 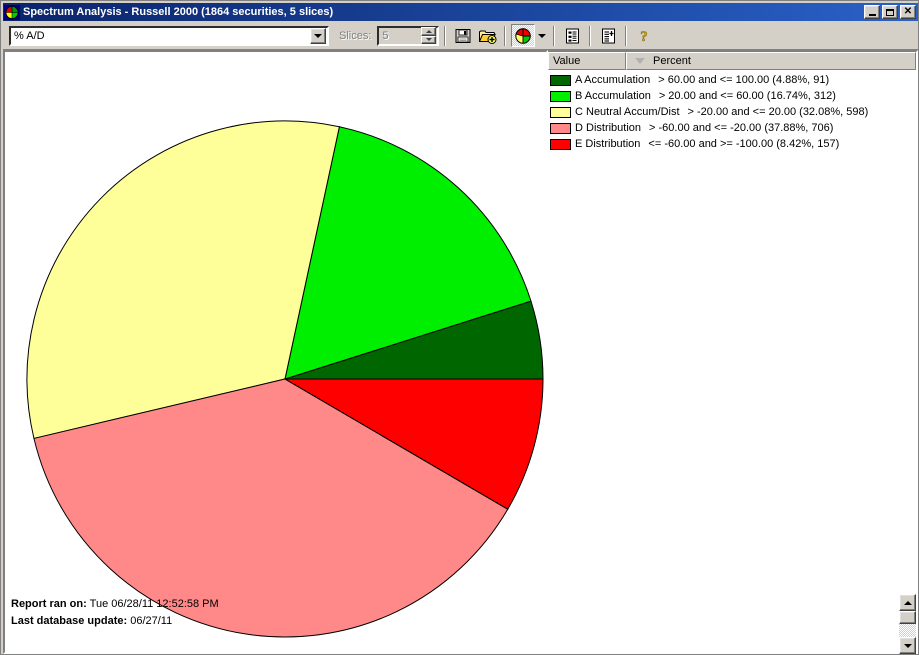 I want to click on last-update-line: Last database update: 06/27/11, so click(x=115, y=621).